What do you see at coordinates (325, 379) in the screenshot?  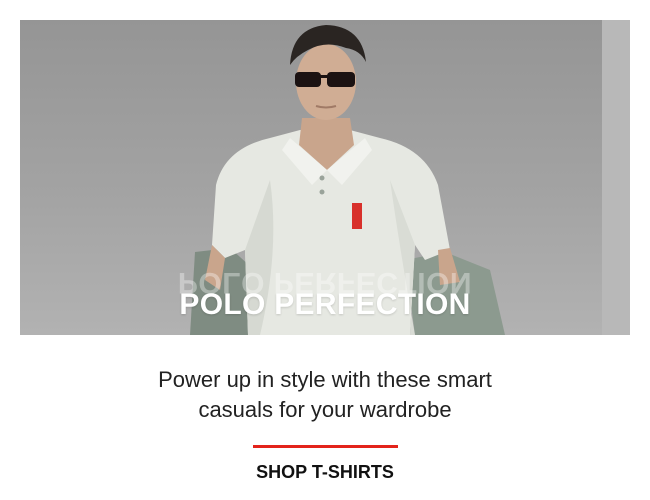 I see `tagline-line-1: Power up in style with these smart` at bounding box center [325, 379].